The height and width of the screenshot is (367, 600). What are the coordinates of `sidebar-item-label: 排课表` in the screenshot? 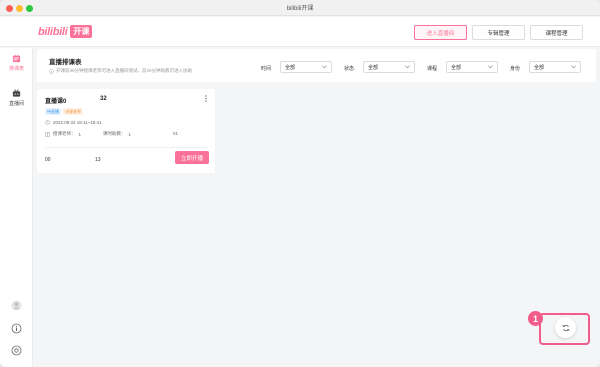 It's located at (16, 69).